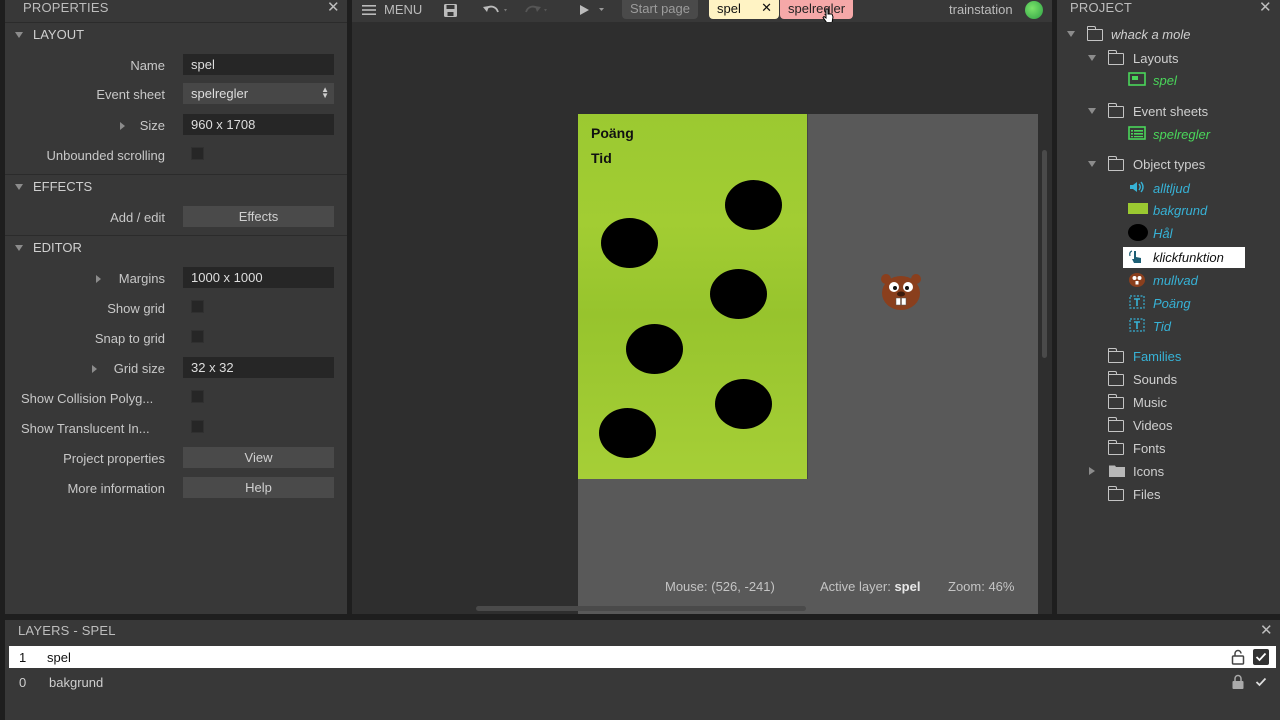 This screenshot has width=1280, height=720. I want to click on size-field: 960 x 1708, so click(258, 124).